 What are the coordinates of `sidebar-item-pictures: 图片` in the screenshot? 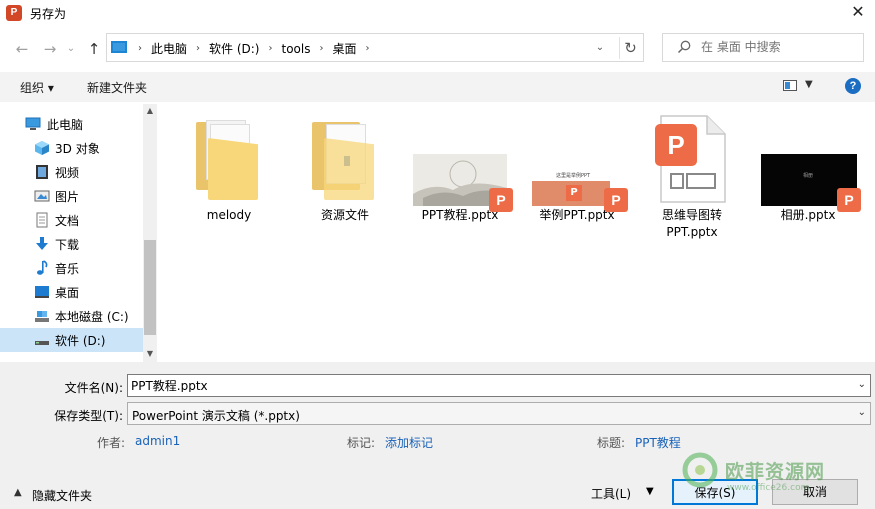 It's located at (71, 196).